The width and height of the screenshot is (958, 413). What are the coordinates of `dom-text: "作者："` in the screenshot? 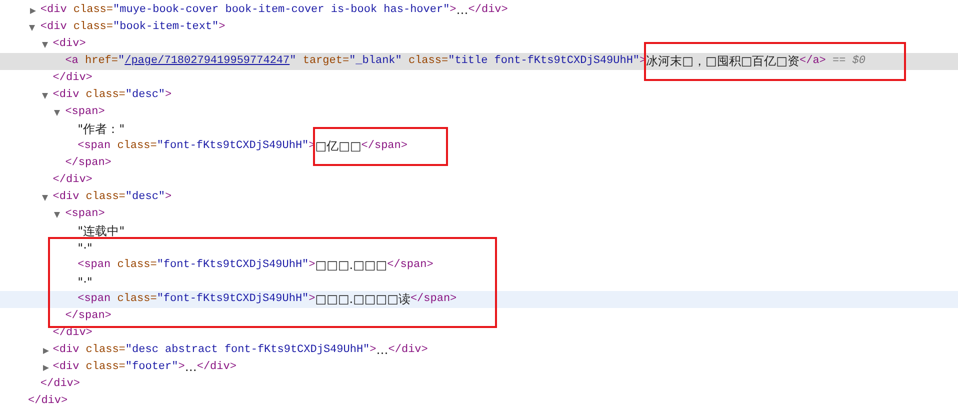 It's located at (101, 129).